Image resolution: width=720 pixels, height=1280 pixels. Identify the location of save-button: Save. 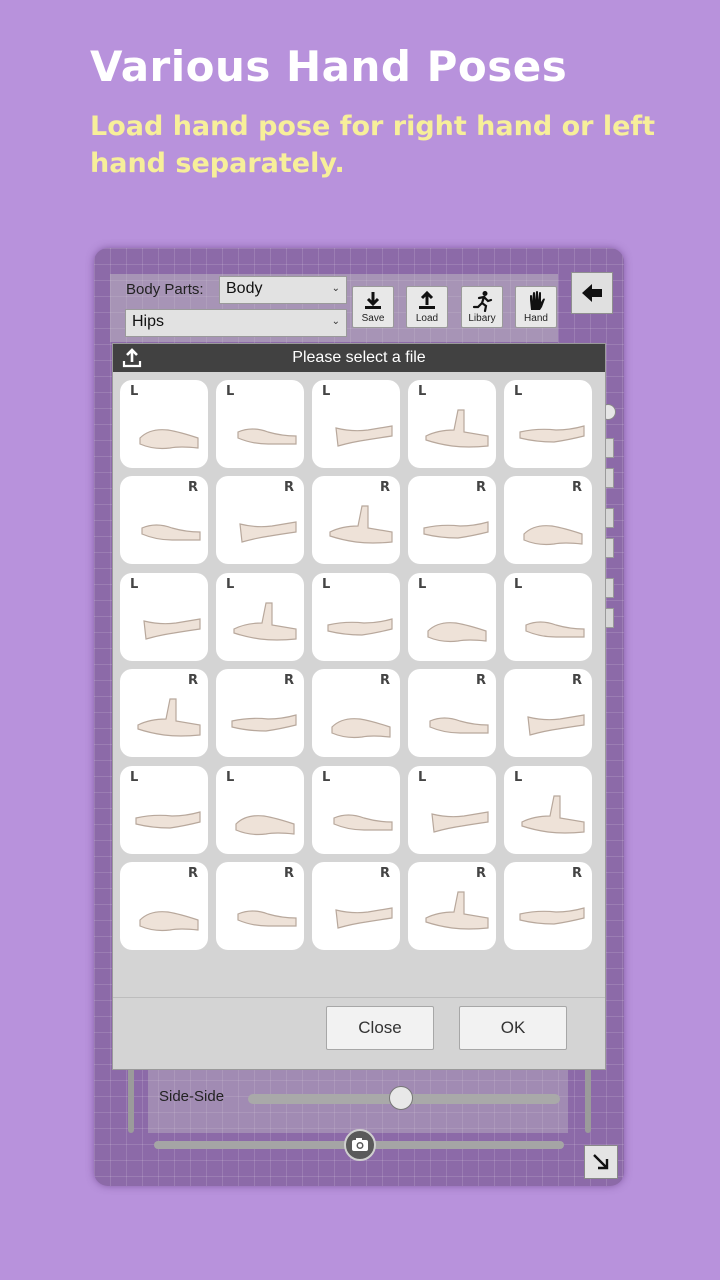
(373, 307).